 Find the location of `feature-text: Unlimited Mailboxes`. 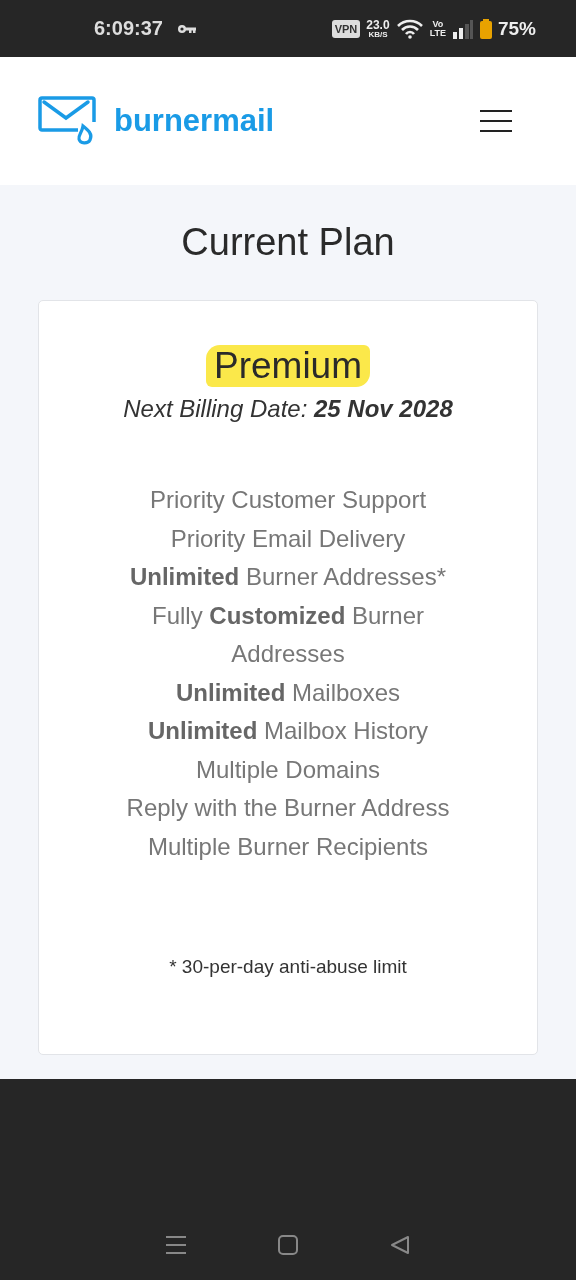

feature-text: Unlimited Mailboxes is located at coordinates (288, 692).